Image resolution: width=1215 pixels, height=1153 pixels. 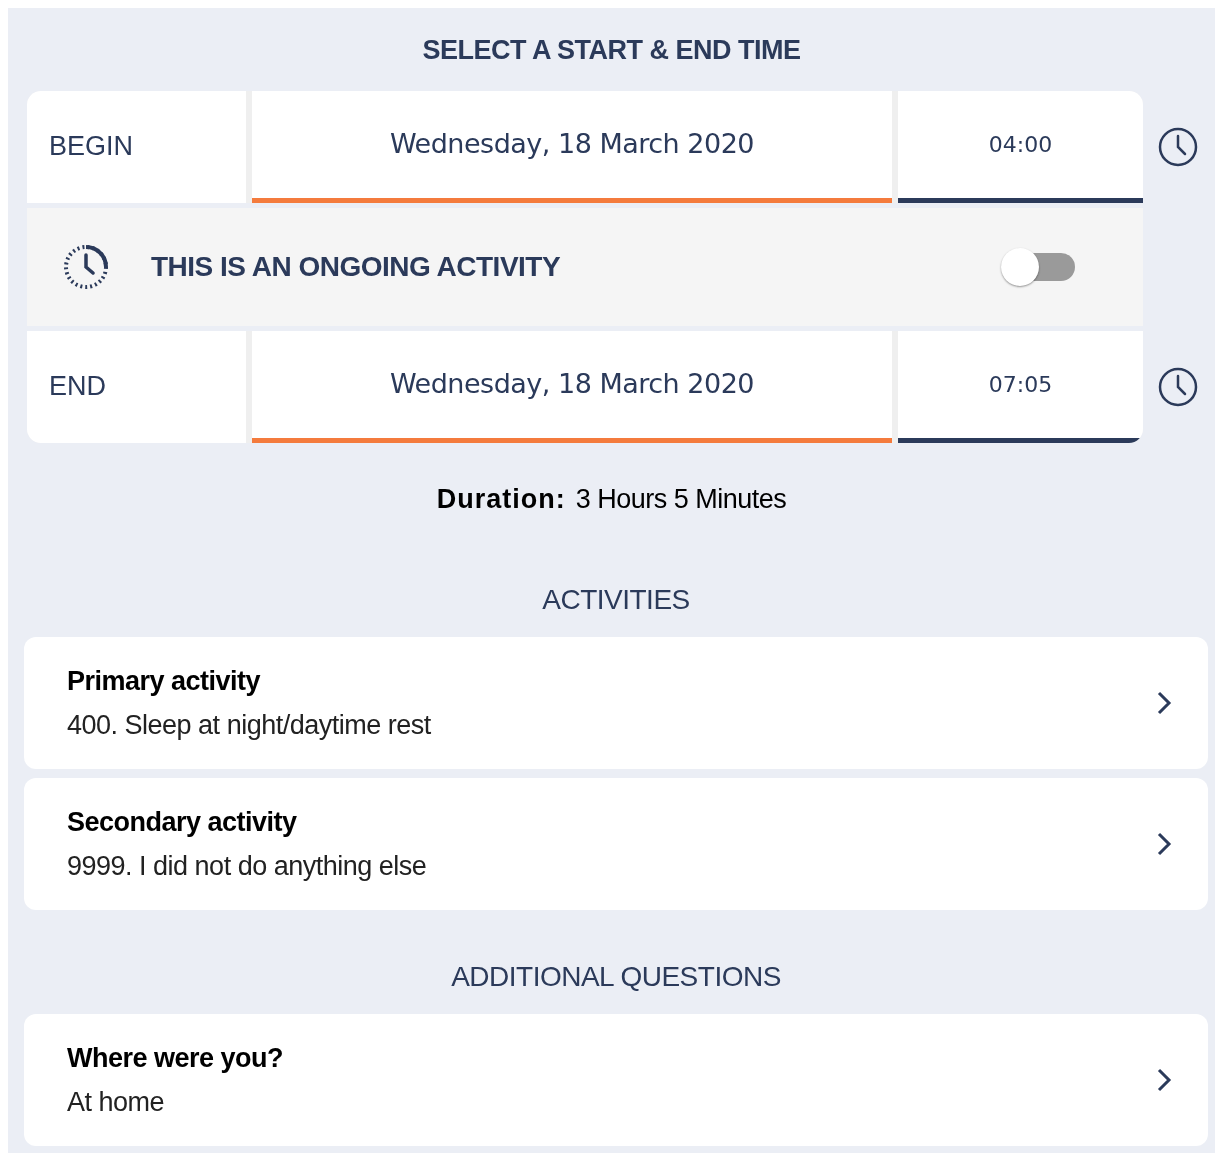 What do you see at coordinates (164, 681) in the screenshot?
I see `card-title: Primary activity` at bounding box center [164, 681].